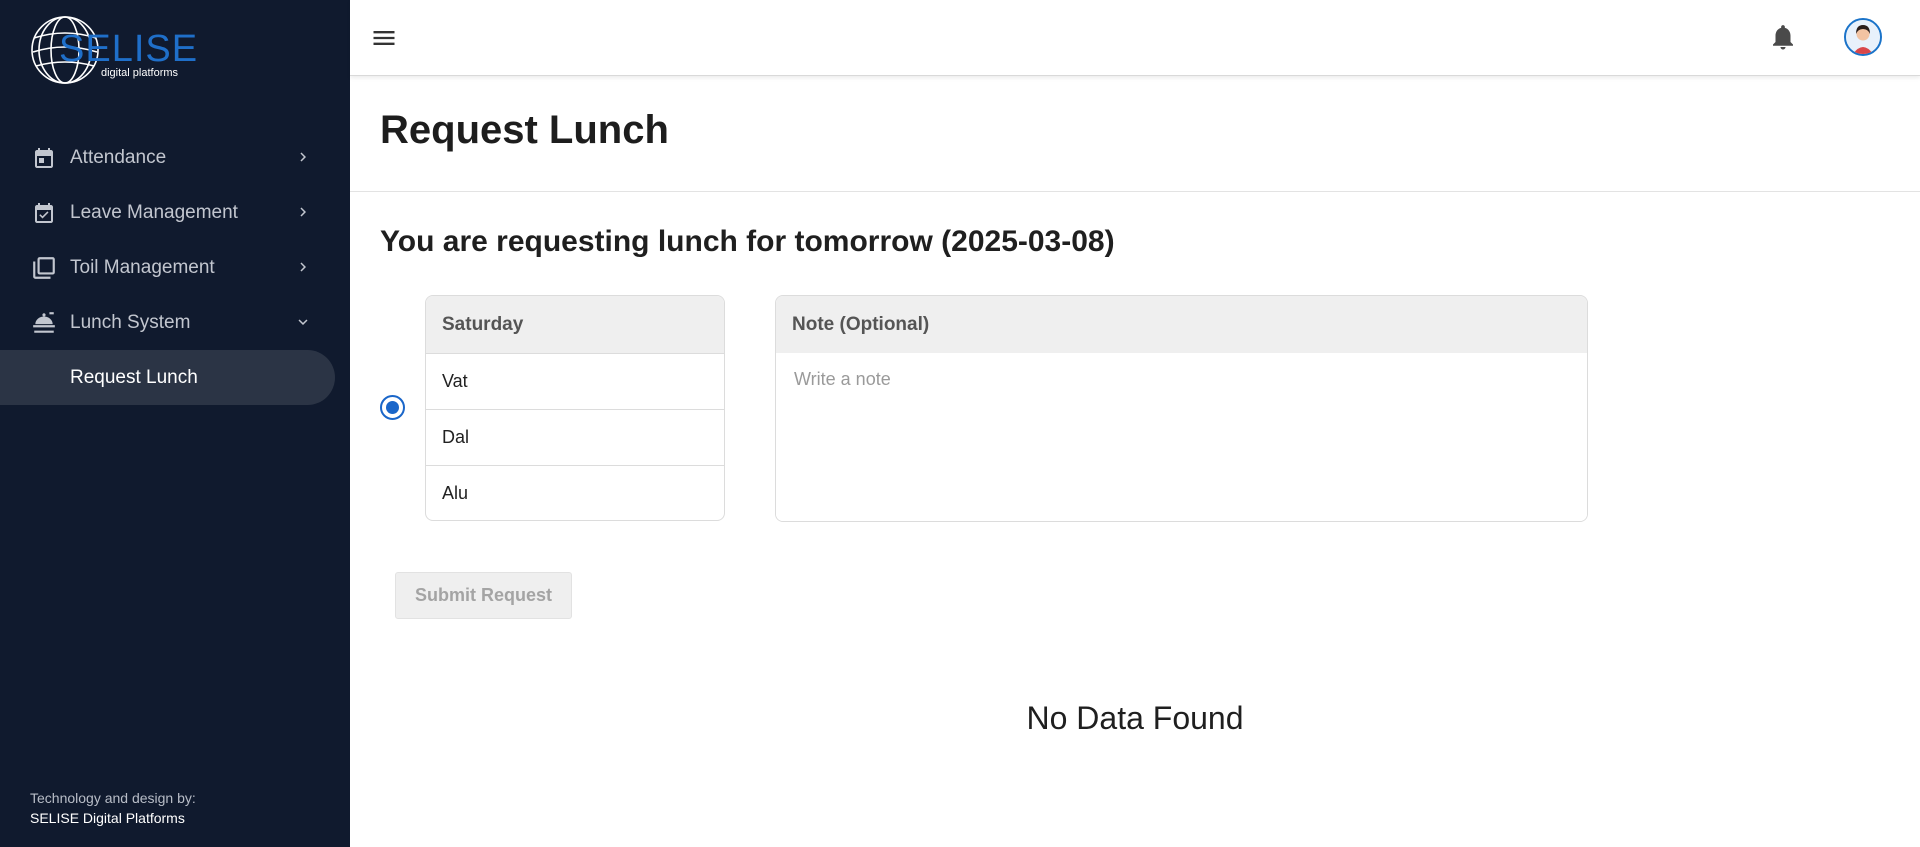 The height and width of the screenshot is (847, 1920). Describe the element at coordinates (1135, 191) in the screenshot. I see `header-divider` at that location.